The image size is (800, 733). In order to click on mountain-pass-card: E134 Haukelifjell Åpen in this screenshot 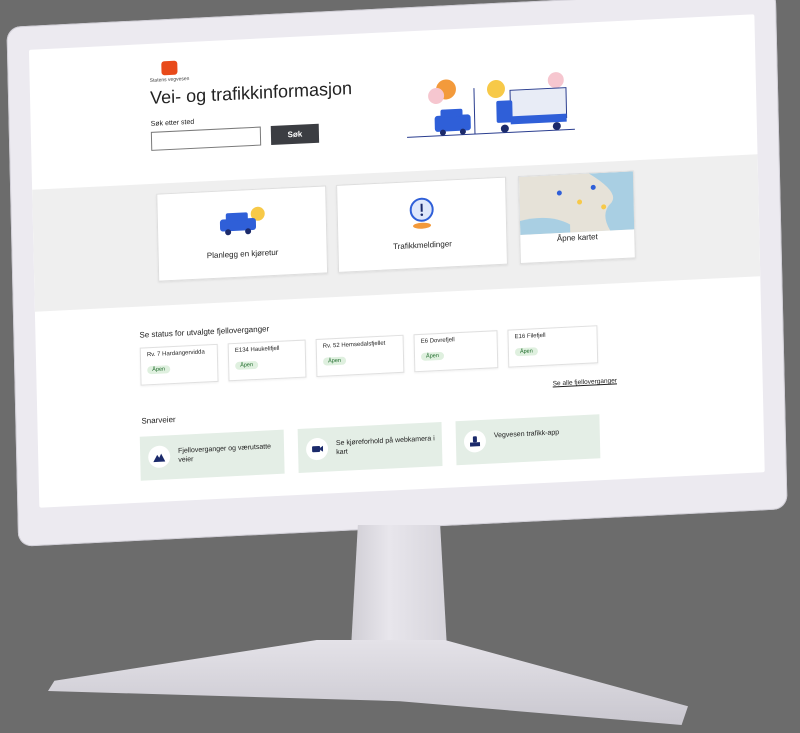, I will do `click(267, 360)`.